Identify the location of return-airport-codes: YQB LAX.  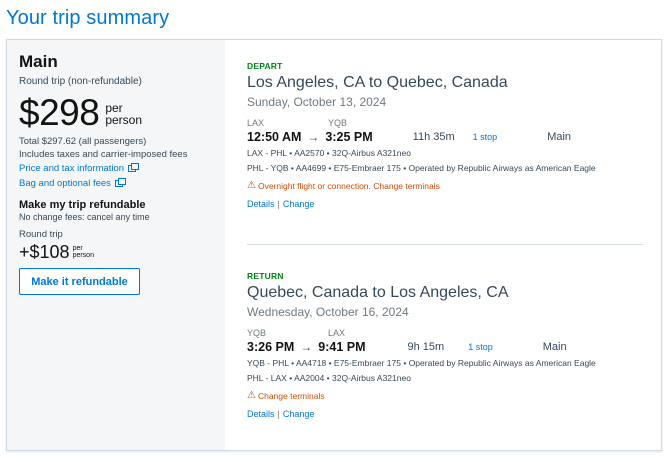
(445, 333).